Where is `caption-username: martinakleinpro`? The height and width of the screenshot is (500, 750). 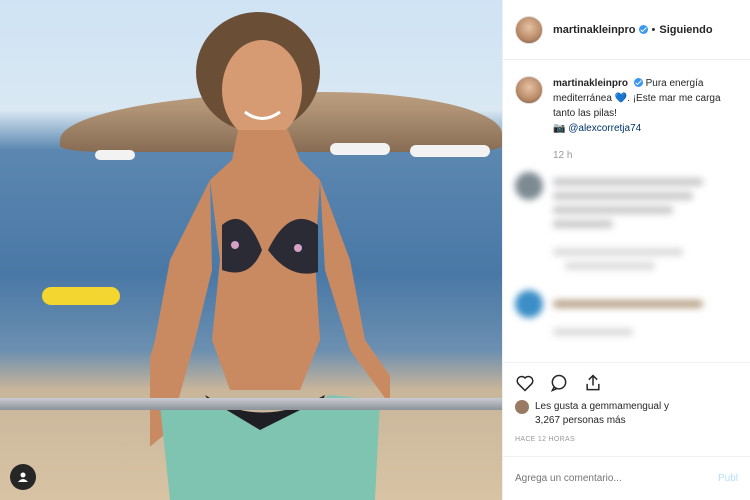 caption-username: martinakleinpro is located at coordinates (590, 83).